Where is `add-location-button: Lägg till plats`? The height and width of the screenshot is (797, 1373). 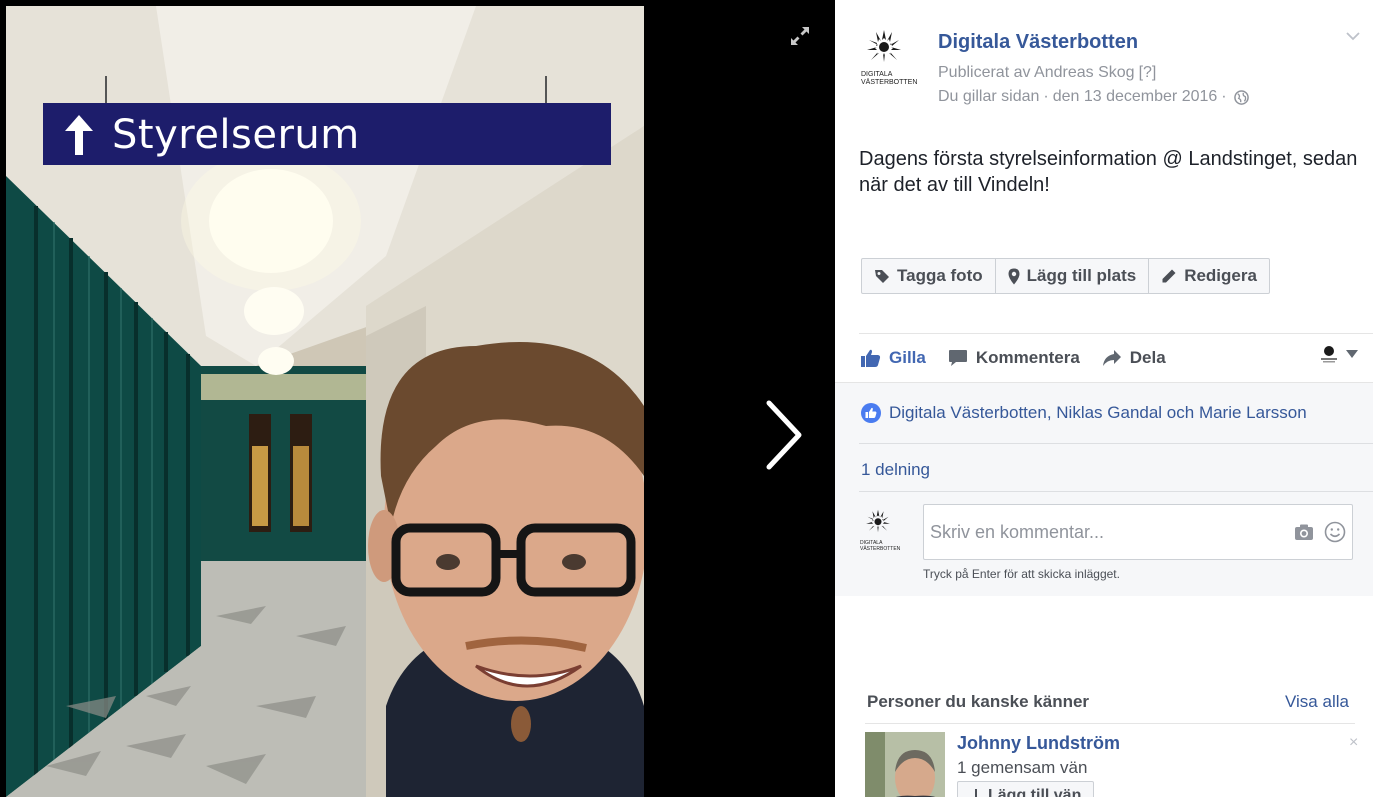
add-location-button: Lägg till plats is located at coordinates (1073, 276).